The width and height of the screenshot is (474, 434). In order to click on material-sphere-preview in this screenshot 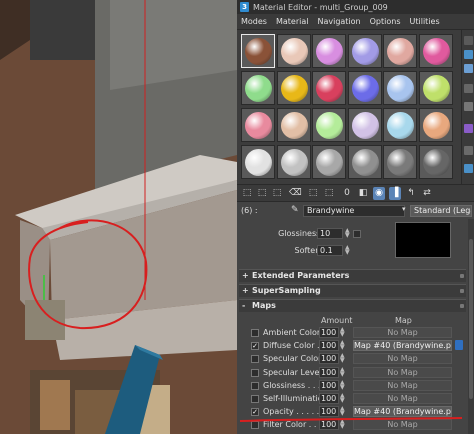, I will do `click(436, 88)`.